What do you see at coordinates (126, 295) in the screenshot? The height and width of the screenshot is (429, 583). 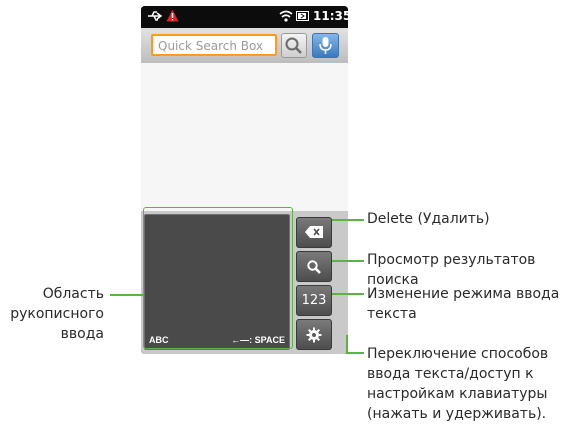 I see `callout-line-handwriting` at bounding box center [126, 295].